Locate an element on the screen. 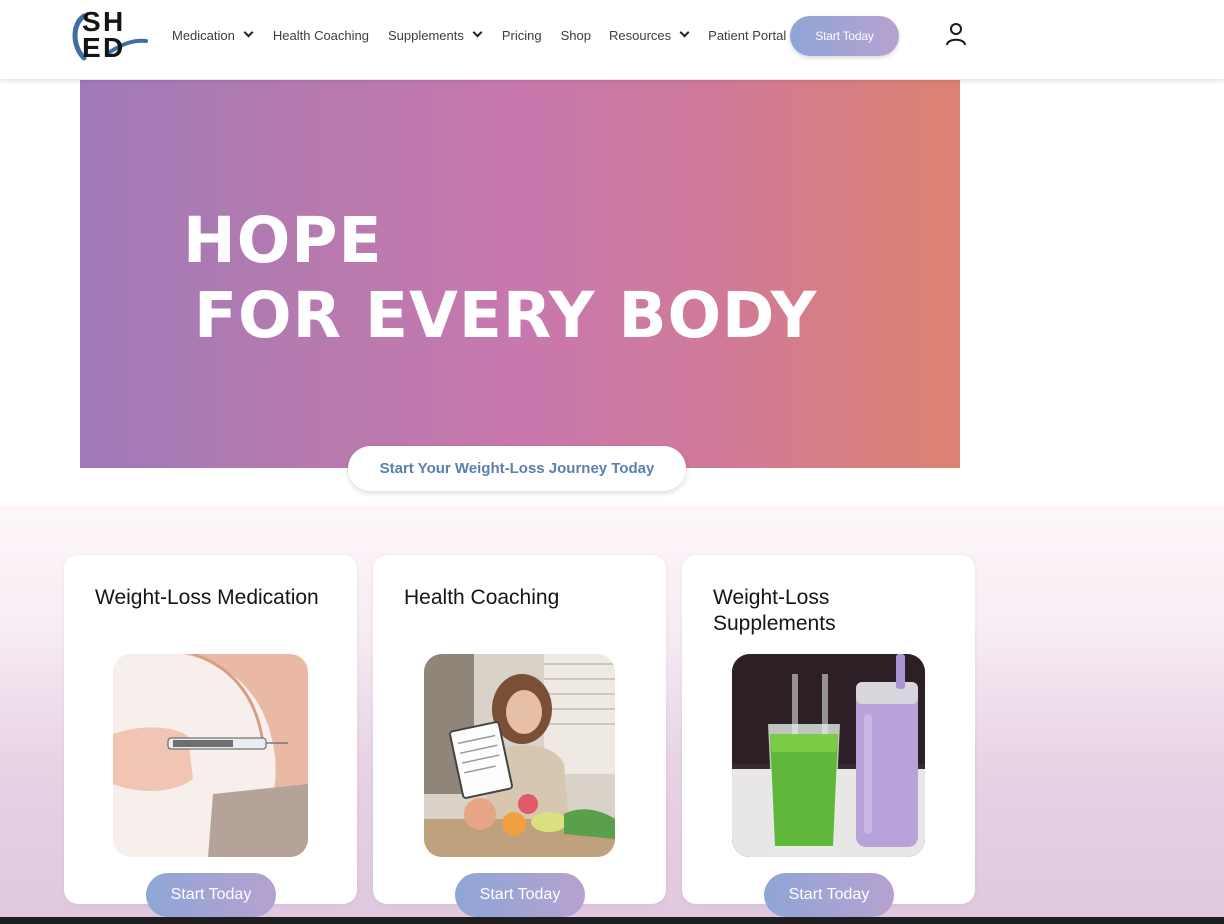 The width and height of the screenshot is (1224, 924). hero-headline-line2: FOR EVERY BODY is located at coordinates (506, 315).